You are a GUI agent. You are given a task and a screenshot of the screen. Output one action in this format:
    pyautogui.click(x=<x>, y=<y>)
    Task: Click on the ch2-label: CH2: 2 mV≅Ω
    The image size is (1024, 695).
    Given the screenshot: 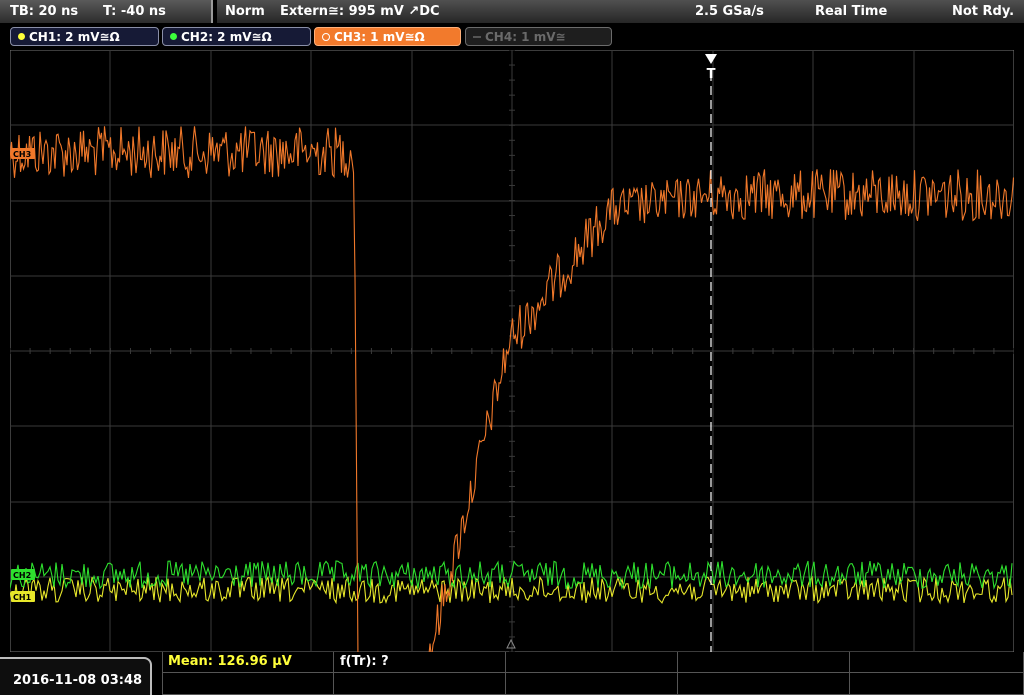 What is the action you would take?
    pyautogui.click(x=226, y=37)
    